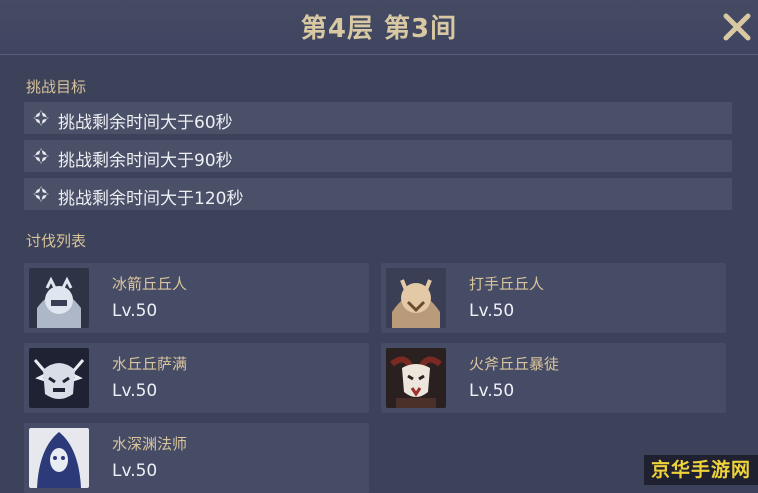 The image size is (758, 493). I want to click on ice-archer-hilichurl-portrait, so click(59, 298).